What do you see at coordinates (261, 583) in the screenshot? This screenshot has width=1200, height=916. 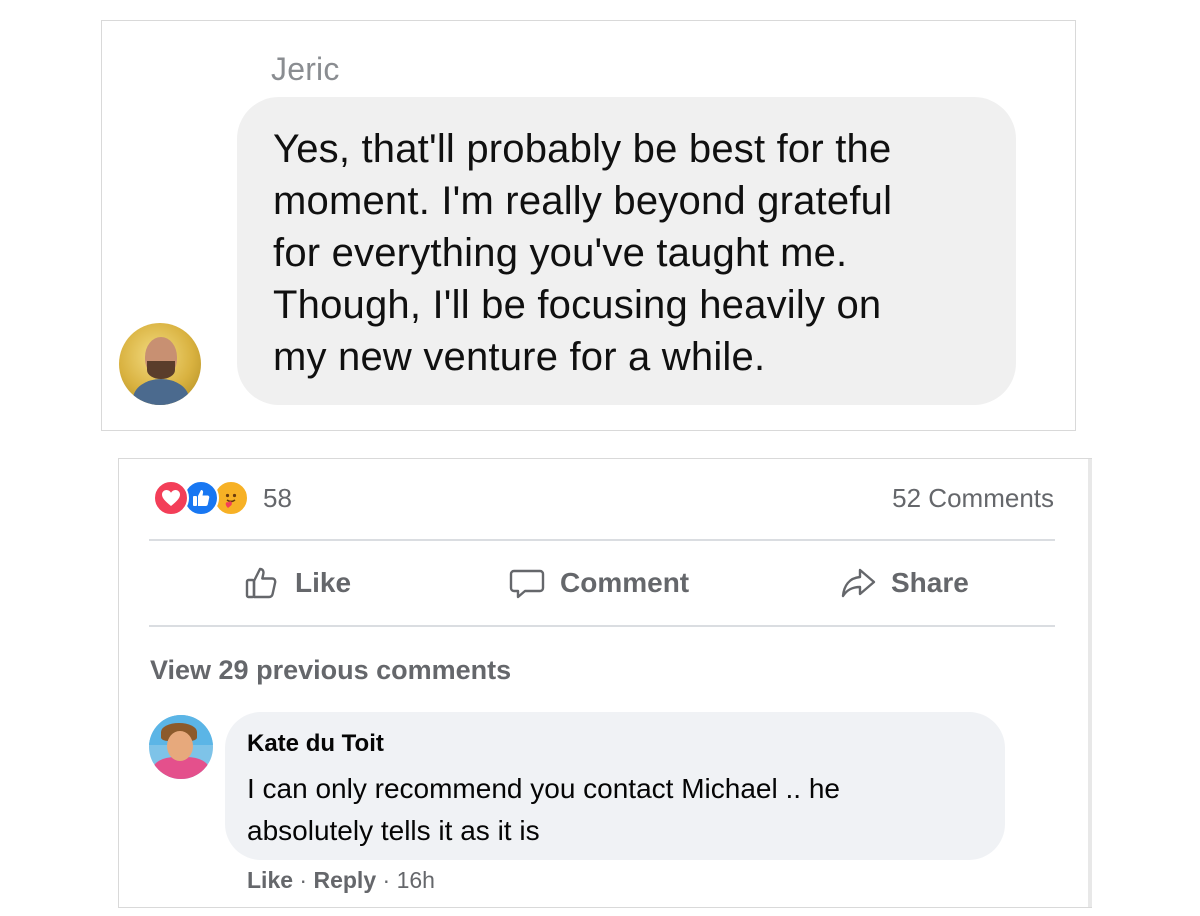 I see `thumbs-up-icon` at bounding box center [261, 583].